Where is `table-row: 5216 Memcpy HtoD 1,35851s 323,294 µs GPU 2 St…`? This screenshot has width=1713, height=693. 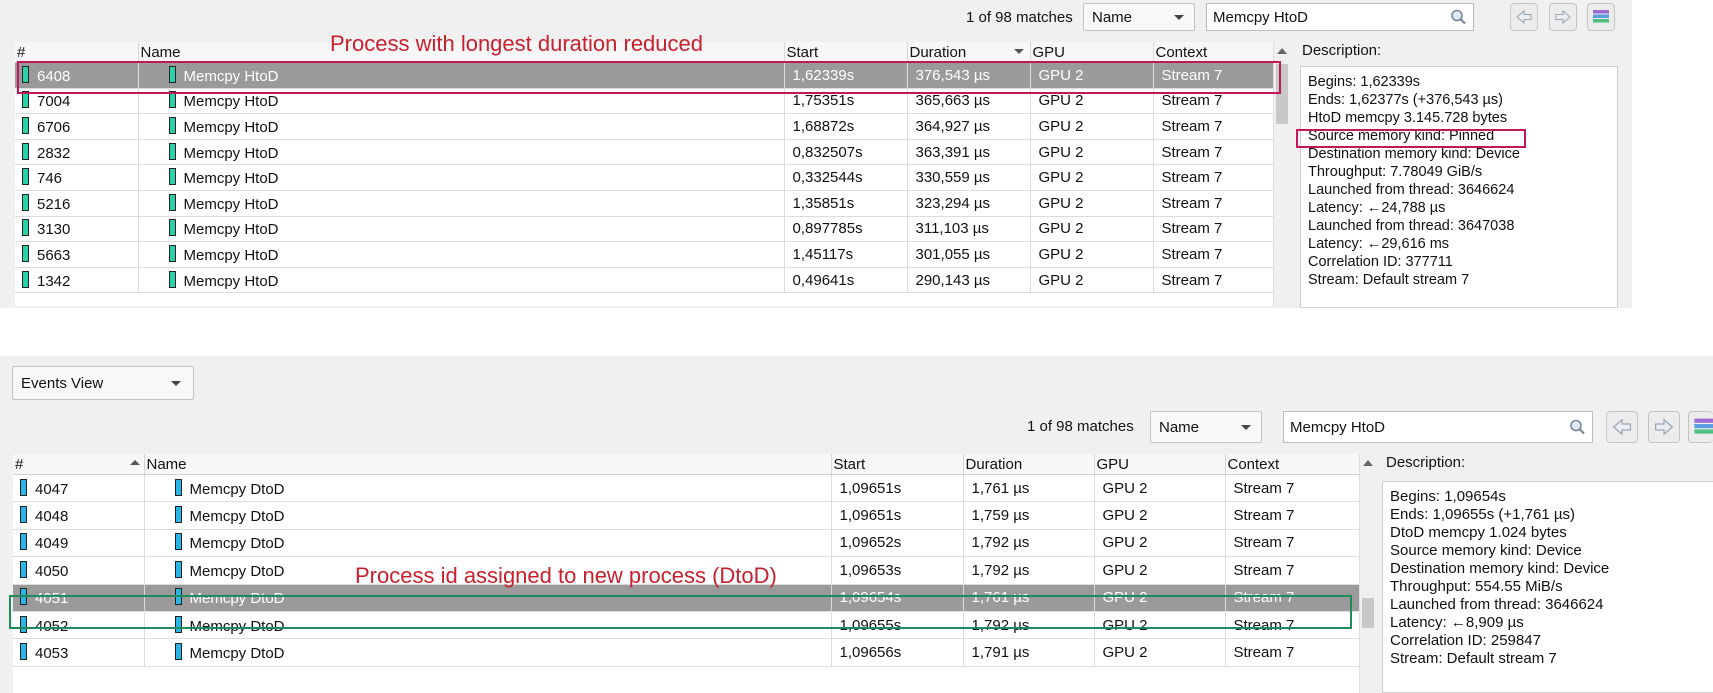 table-row: 5216 Memcpy HtoD 1,35851s 323,294 µs GPU 2 St… is located at coordinates (644, 203).